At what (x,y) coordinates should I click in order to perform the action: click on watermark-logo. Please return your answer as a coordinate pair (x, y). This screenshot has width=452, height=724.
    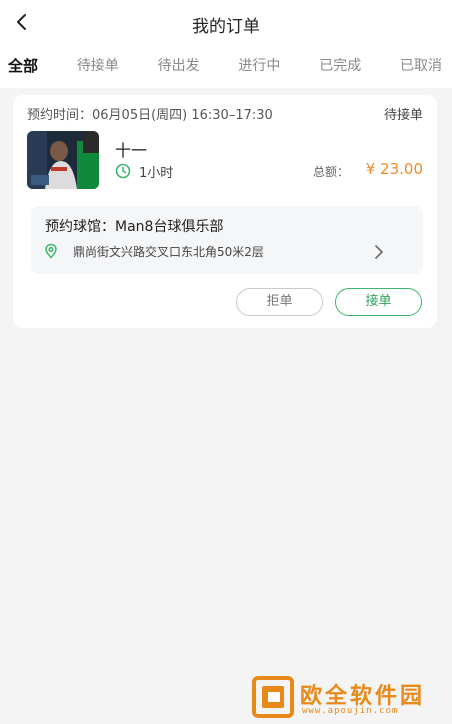
    Looking at the image, I should click on (273, 697).